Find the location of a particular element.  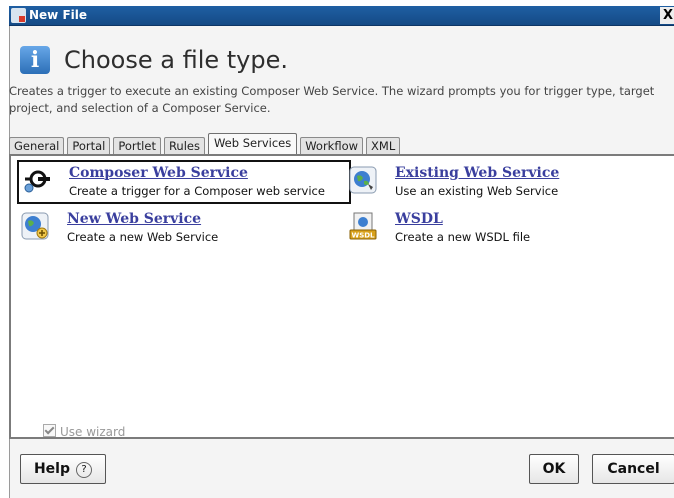

page-title: Choose a file type. is located at coordinates (176, 60).